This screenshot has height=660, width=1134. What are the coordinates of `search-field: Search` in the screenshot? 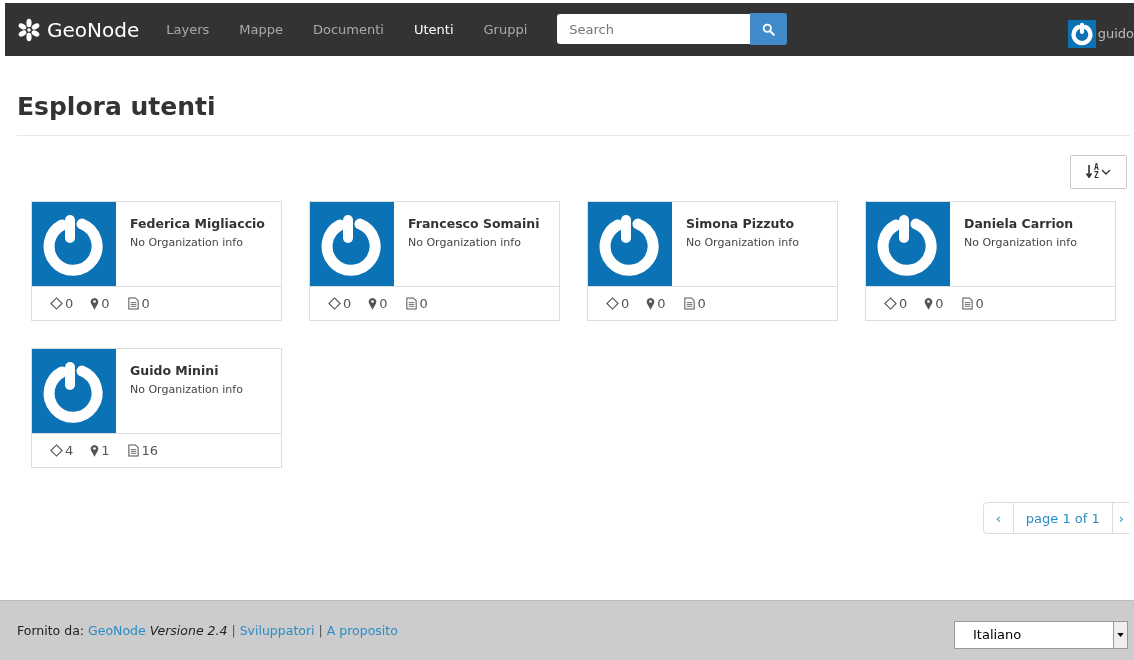 It's located at (654, 29).